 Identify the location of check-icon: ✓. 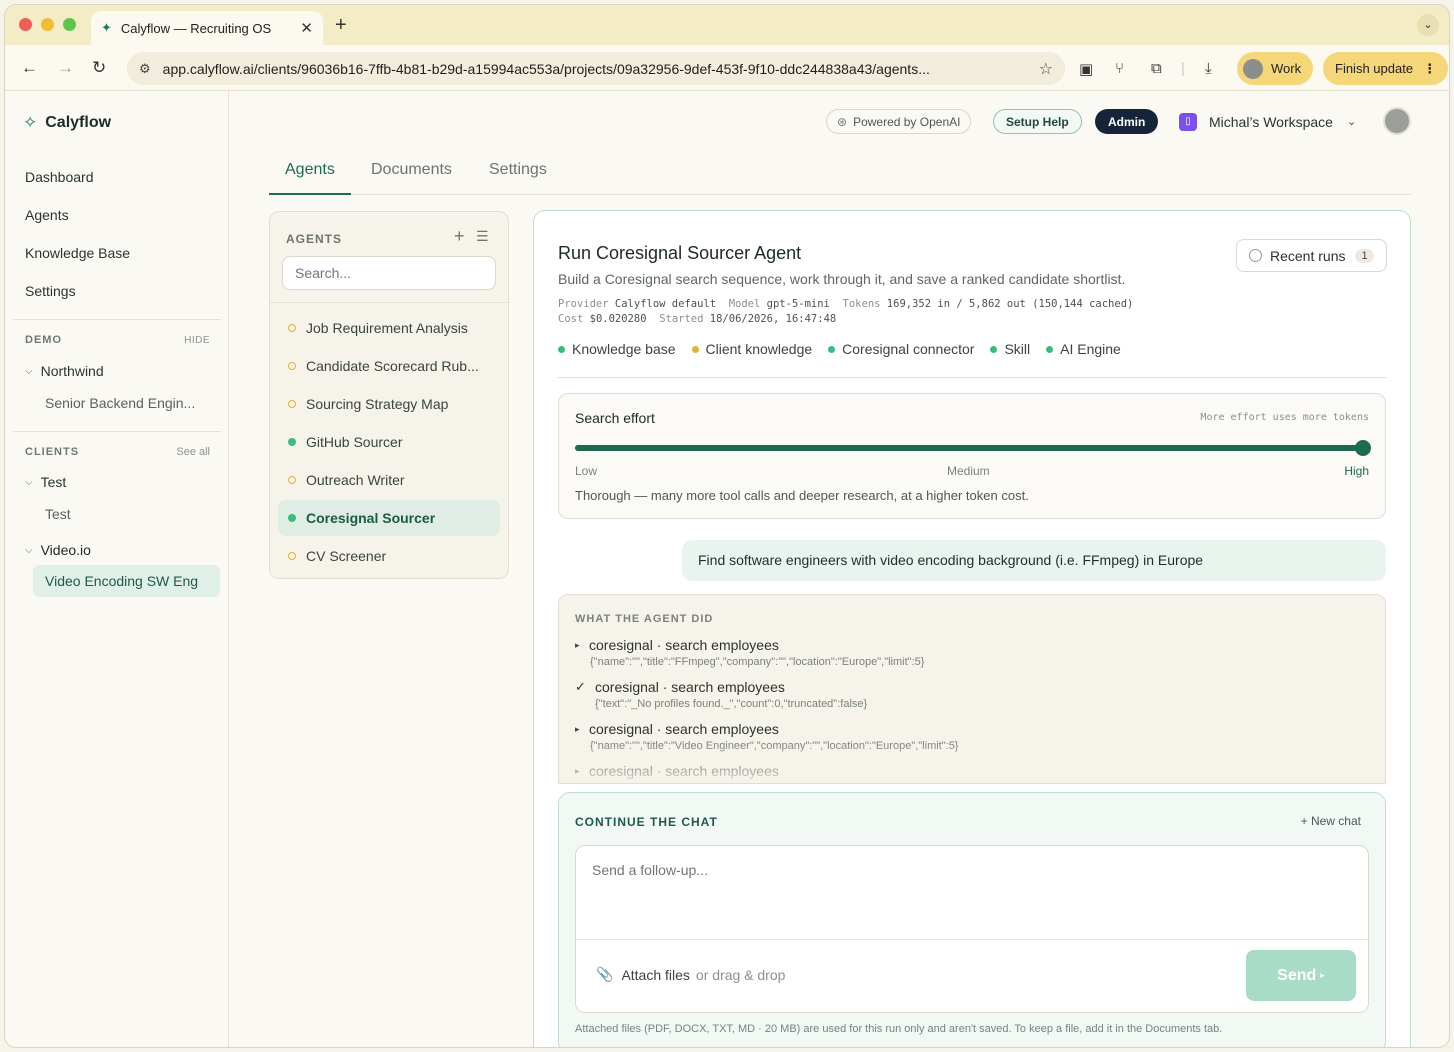
(580, 686).